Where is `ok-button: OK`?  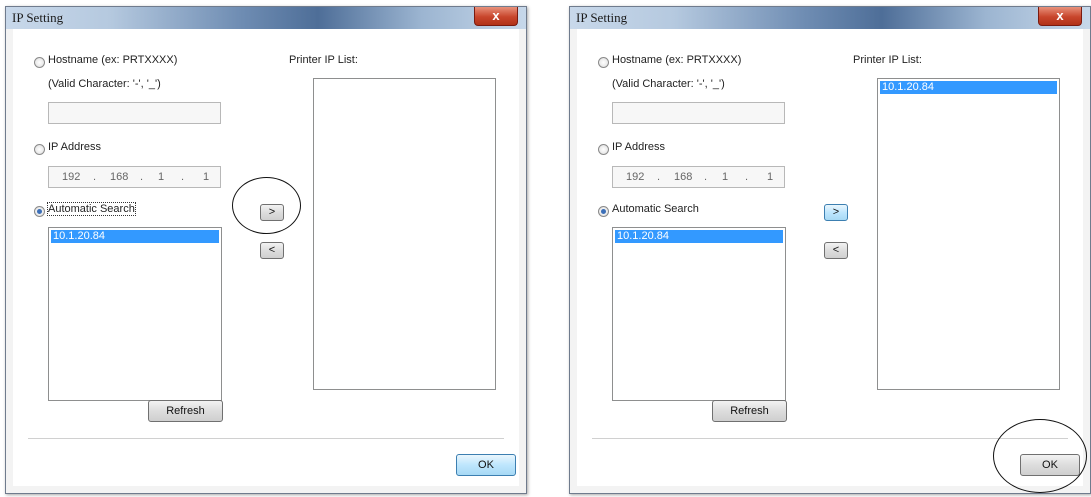
ok-button: OK is located at coordinates (486, 465).